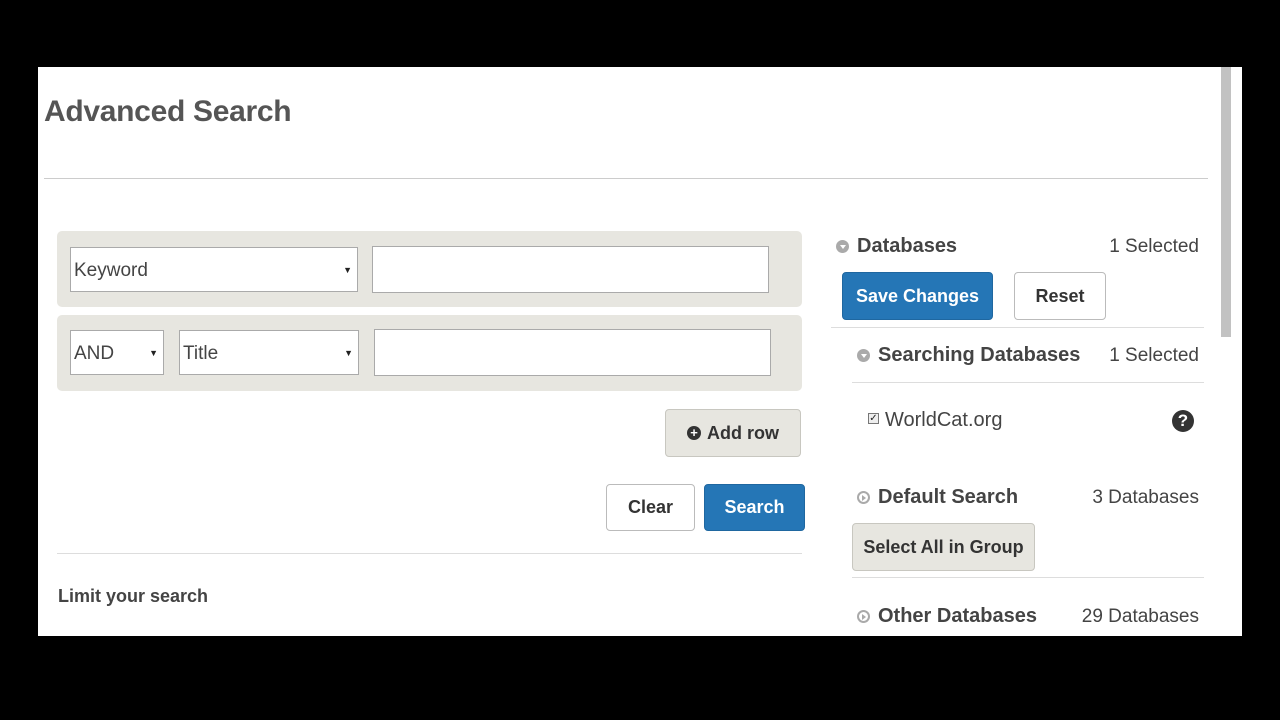  What do you see at coordinates (1226, 202) in the screenshot?
I see `scrollbar-thumb` at bounding box center [1226, 202].